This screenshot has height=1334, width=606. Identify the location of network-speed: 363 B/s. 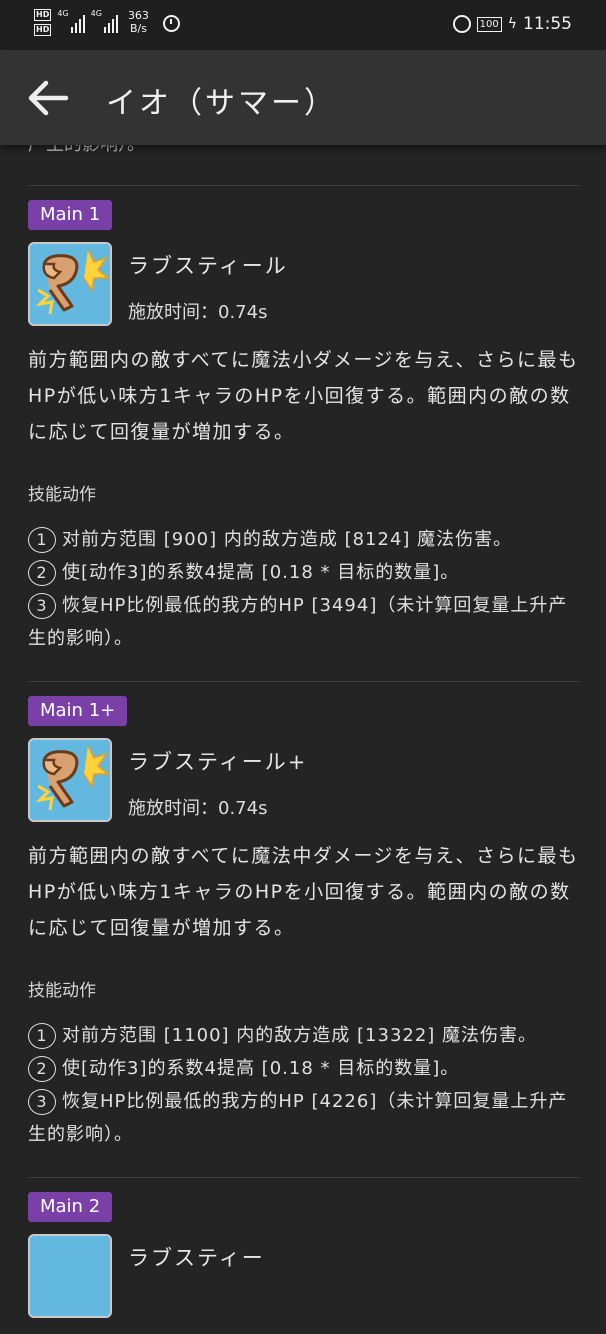
(138, 22).